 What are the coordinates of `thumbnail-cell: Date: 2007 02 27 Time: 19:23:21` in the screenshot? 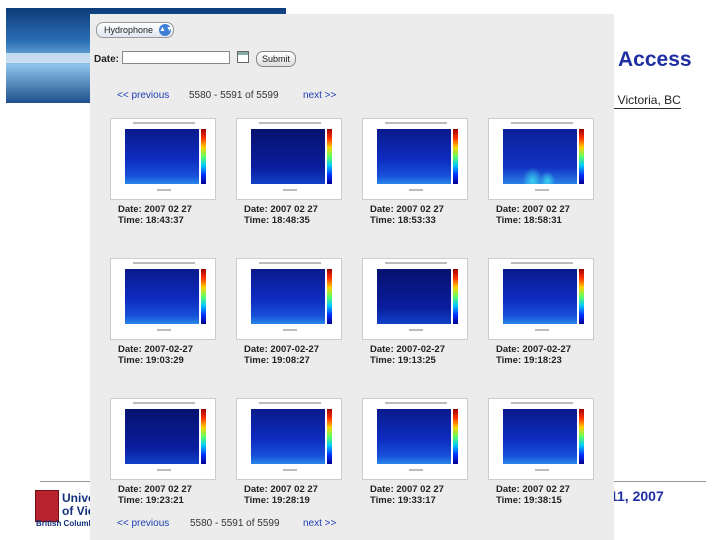 It's located at (172, 468).